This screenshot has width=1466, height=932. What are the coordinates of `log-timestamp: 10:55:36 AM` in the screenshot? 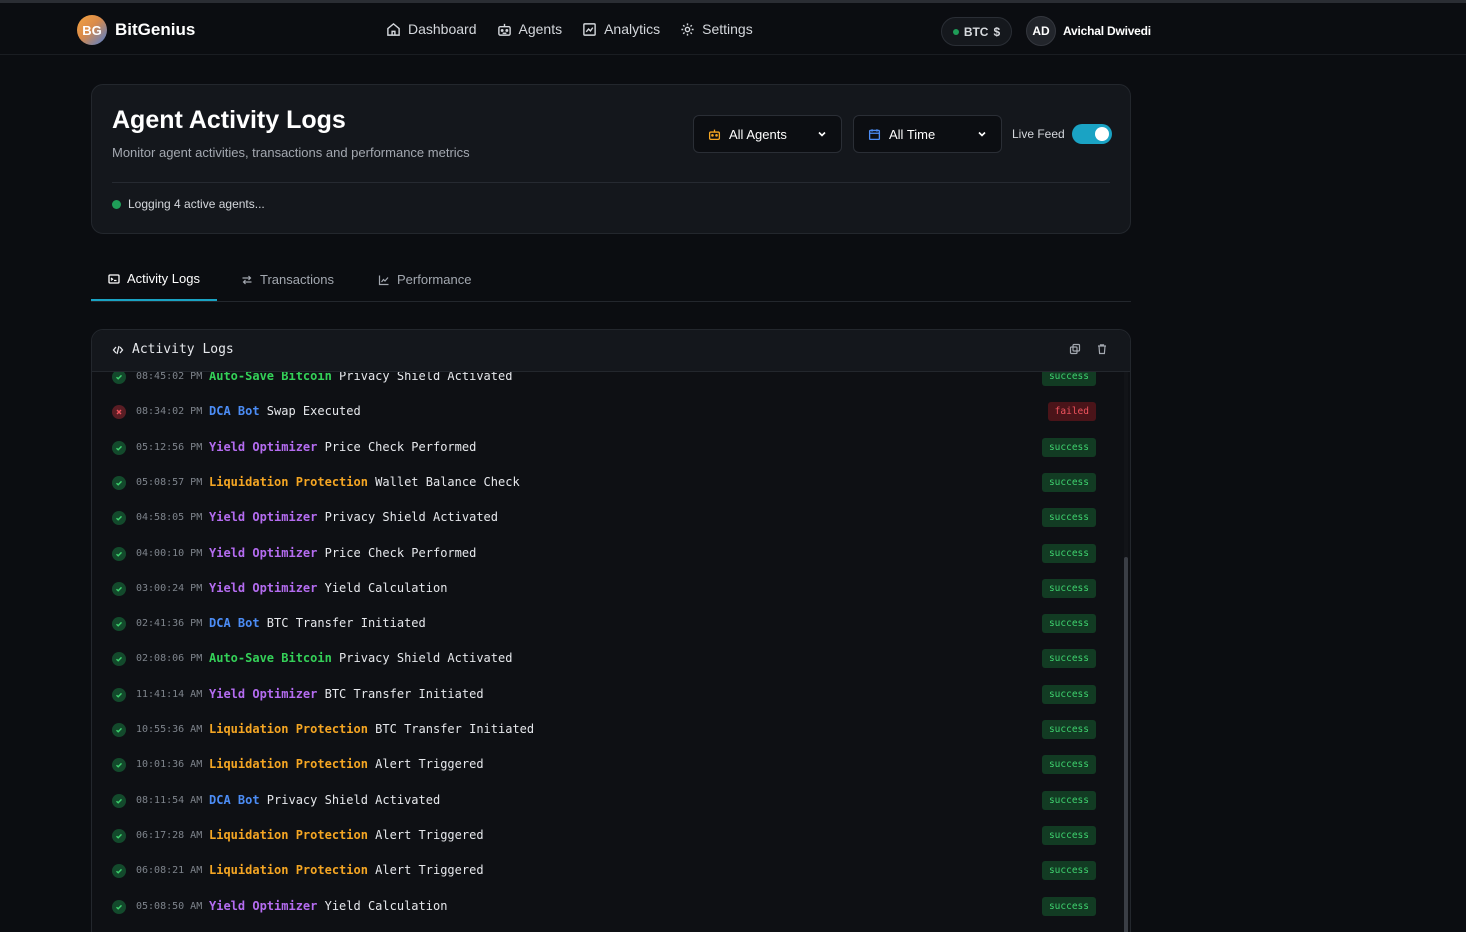 It's located at (169, 729).